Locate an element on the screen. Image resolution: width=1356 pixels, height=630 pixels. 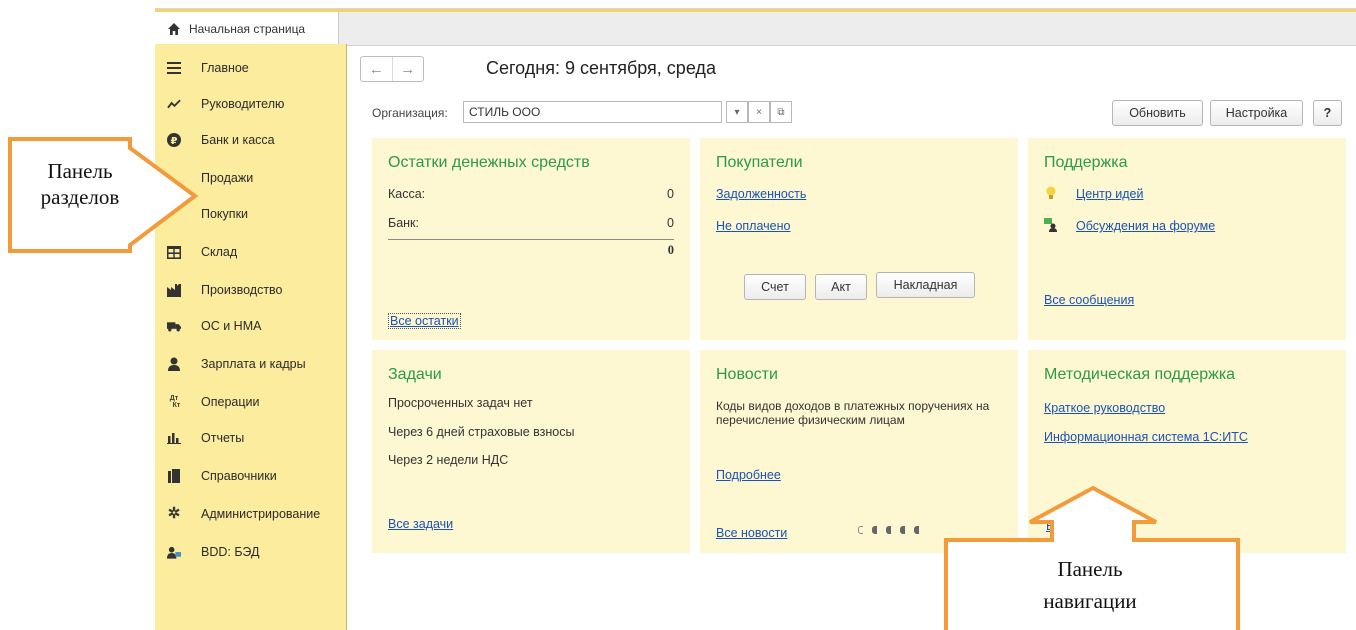
nav-panel-annotation: Панель навигации is located at coordinates (1090, 585).